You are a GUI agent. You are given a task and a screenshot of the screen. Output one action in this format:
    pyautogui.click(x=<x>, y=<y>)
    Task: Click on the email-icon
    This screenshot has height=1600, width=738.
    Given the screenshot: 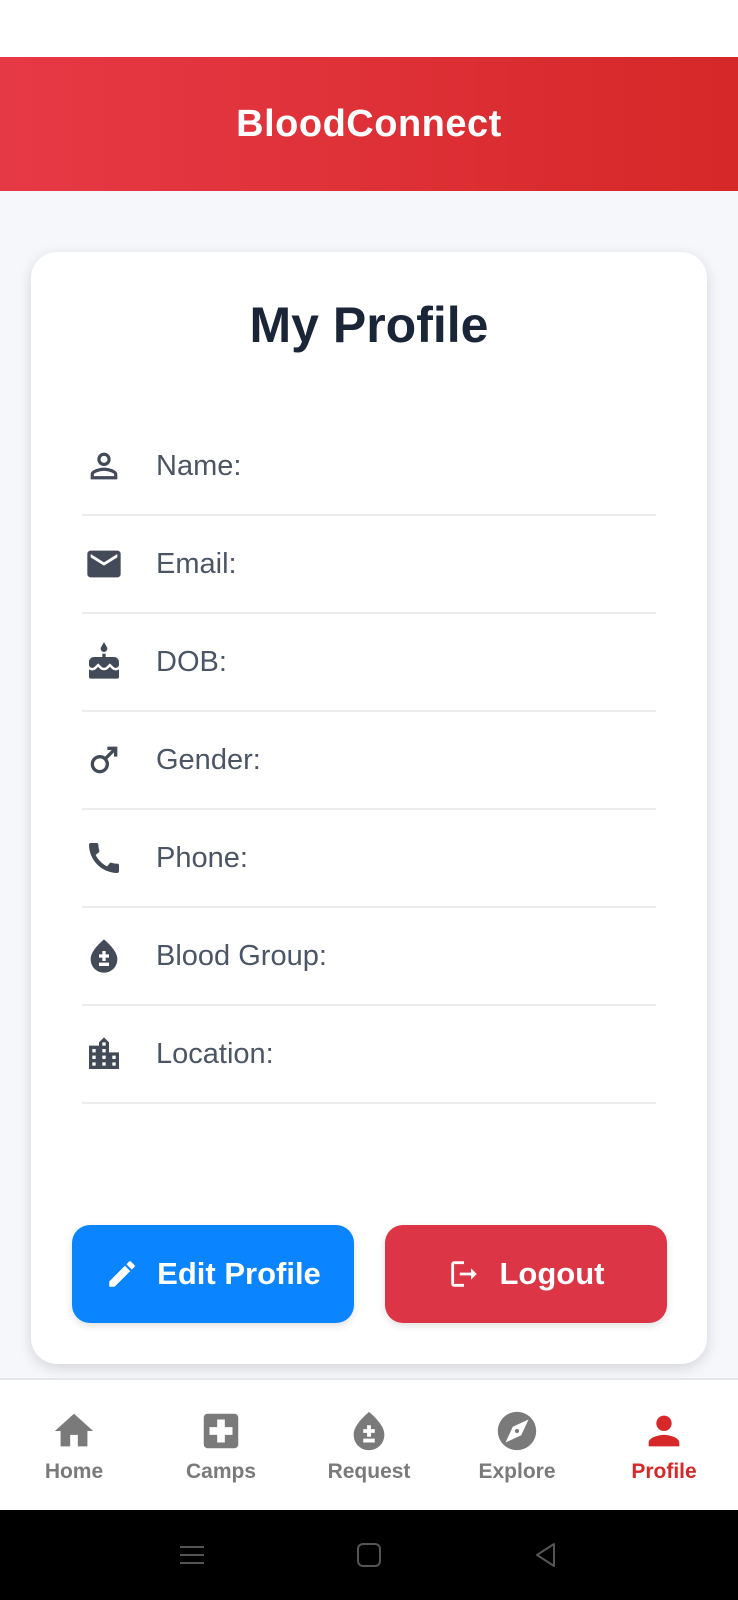 What is the action you would take?
    pyautogui.click(x=104, y=564)
    